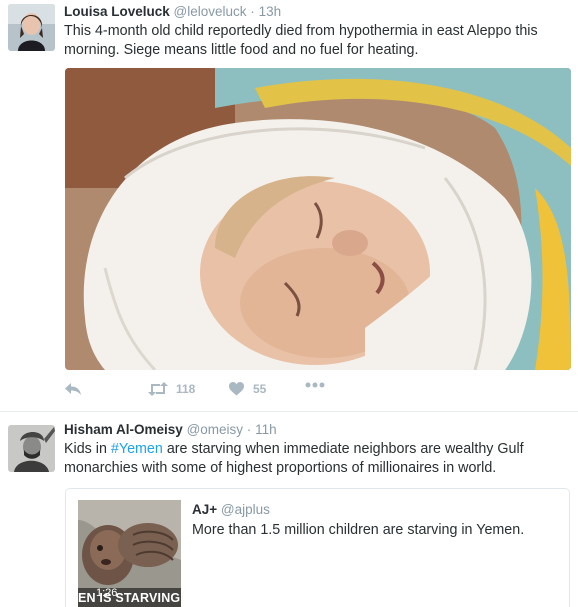 Image resolution: width=578 pixels, height=607 pixels. I want to click on tweet-header: Louisa Loveluck @leloveluck · 13h, so click(172, 11).